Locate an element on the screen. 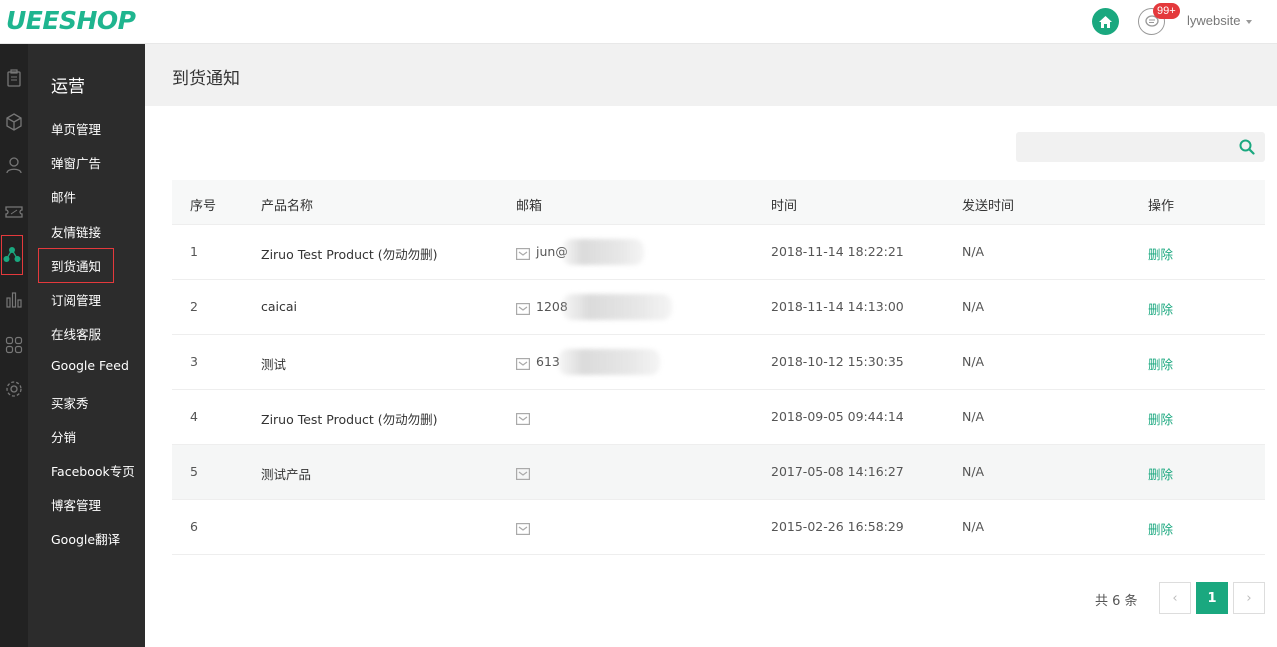 This screenshot has width=1277, height=647. sidebar-item-popup-ads: 弹窗广告 is located at coordinates (76, 162).